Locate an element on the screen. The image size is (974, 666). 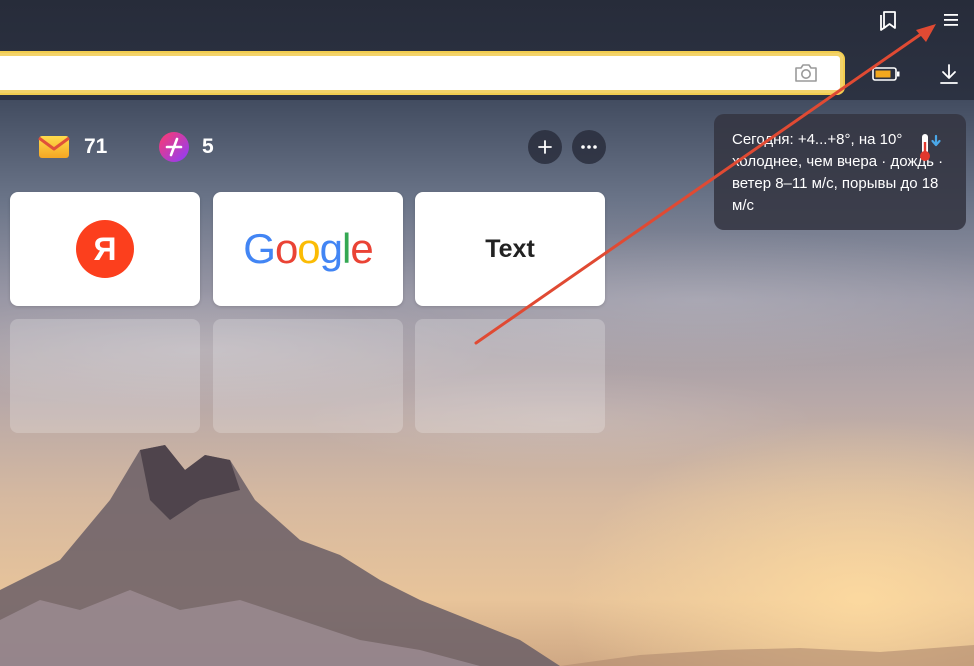
download-icon is located at coordinates (949, 74).